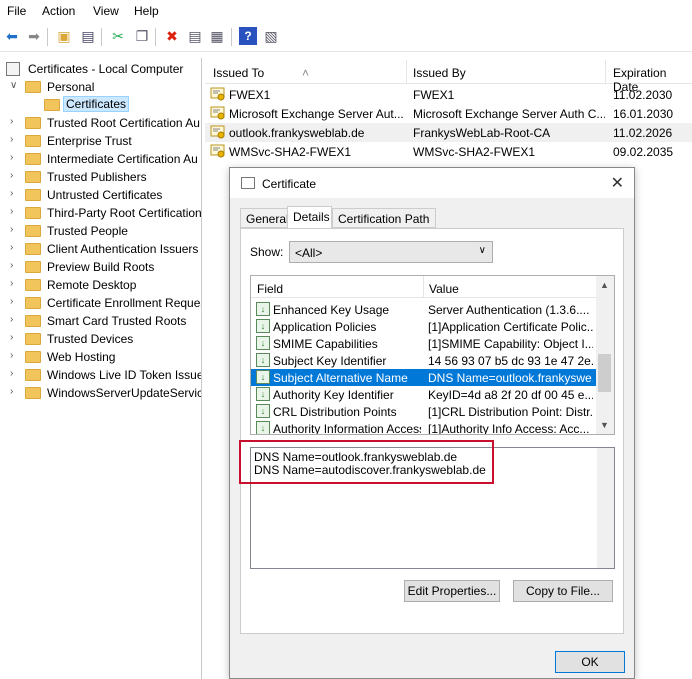 This screenshot has width=692, height=679. What do you see at coordinates (100, 393) in the screenshot?
I see `tree-item: › WindowsServerUpdateService` at bounding box center [100, 393].